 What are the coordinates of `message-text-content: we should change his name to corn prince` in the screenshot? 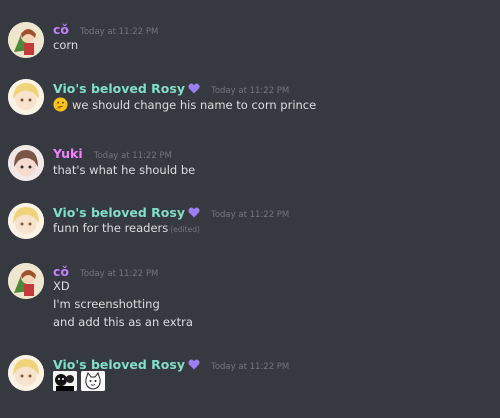 It's located at (194, 105).